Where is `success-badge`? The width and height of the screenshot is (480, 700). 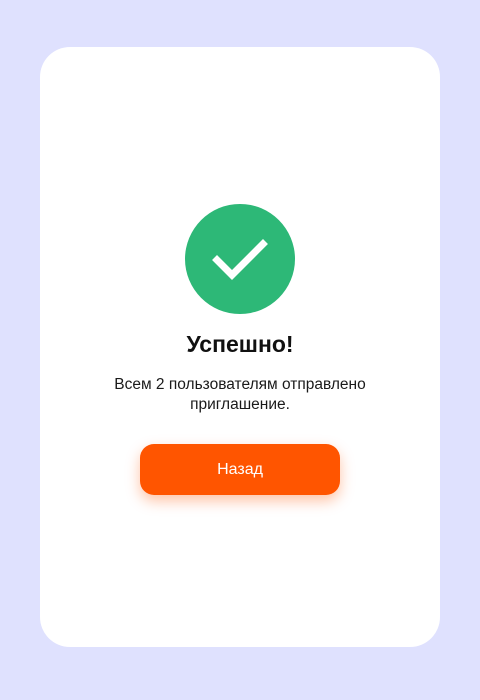
success-badge is located at coordinates (240, 259).